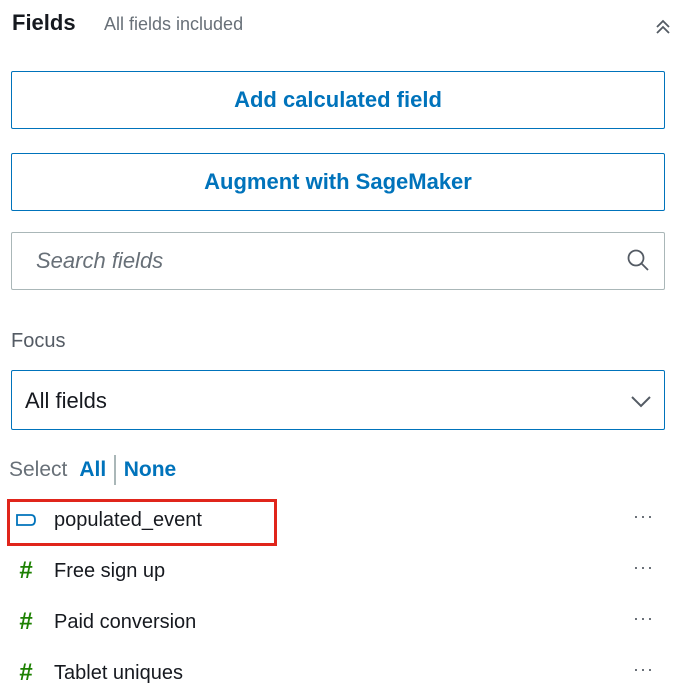 The width and height of the screenshot is (675, 688). What do you see at coordinates (66, 400) in the screenshot?
I see `focus-select-value: All fields` at bounding box center [66, 400].